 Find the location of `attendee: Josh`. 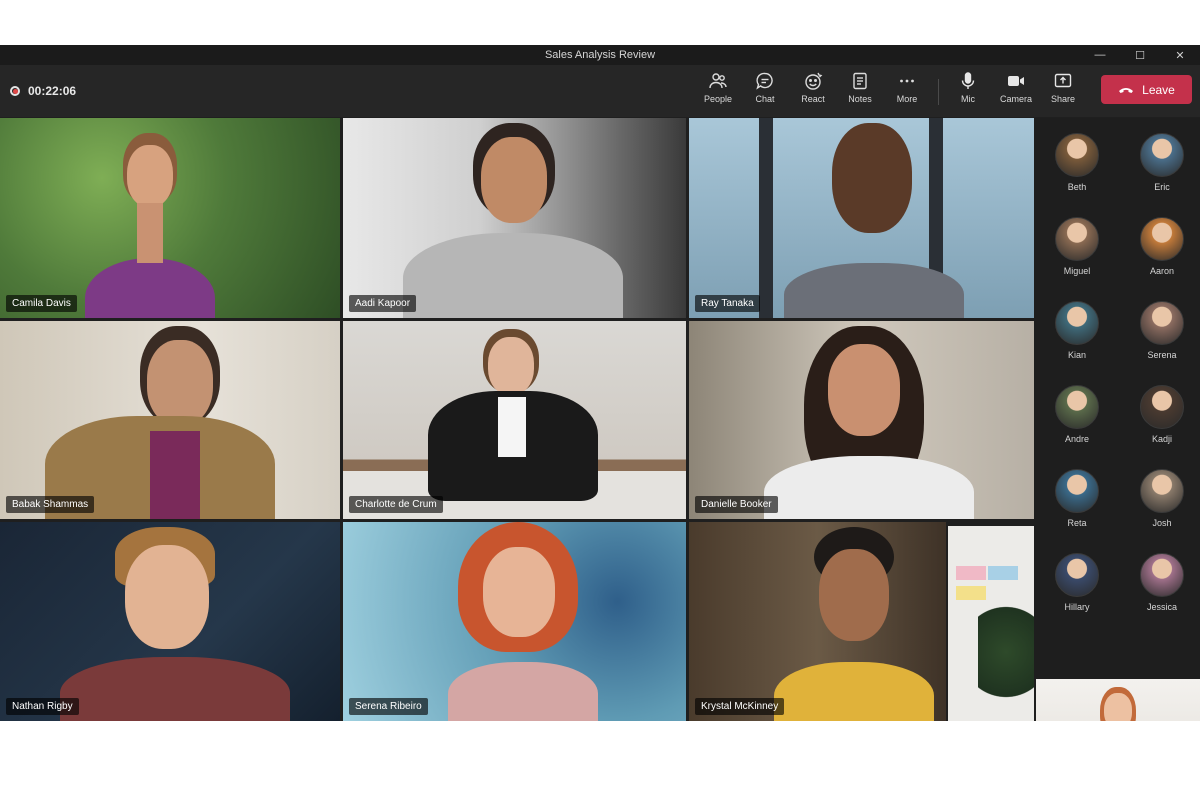

attendee: Josh is located at coordinates (1162, 498).